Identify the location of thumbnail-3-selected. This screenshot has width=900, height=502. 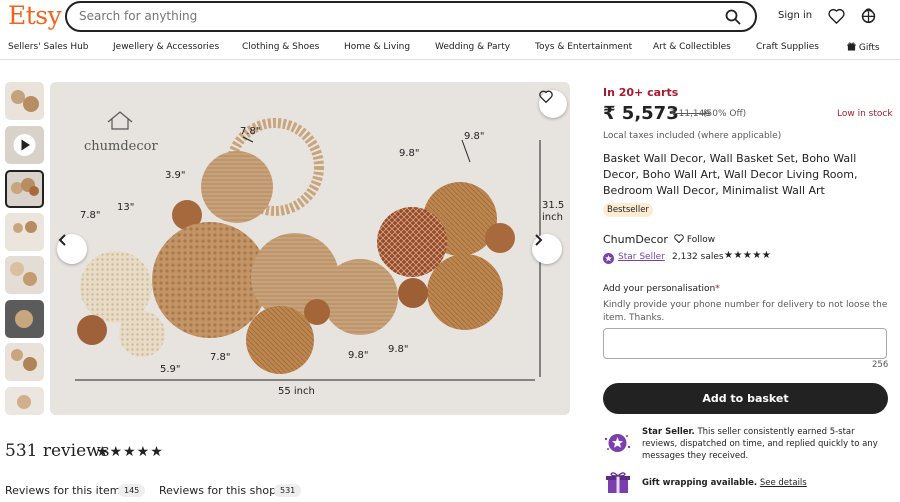
(24, 189).